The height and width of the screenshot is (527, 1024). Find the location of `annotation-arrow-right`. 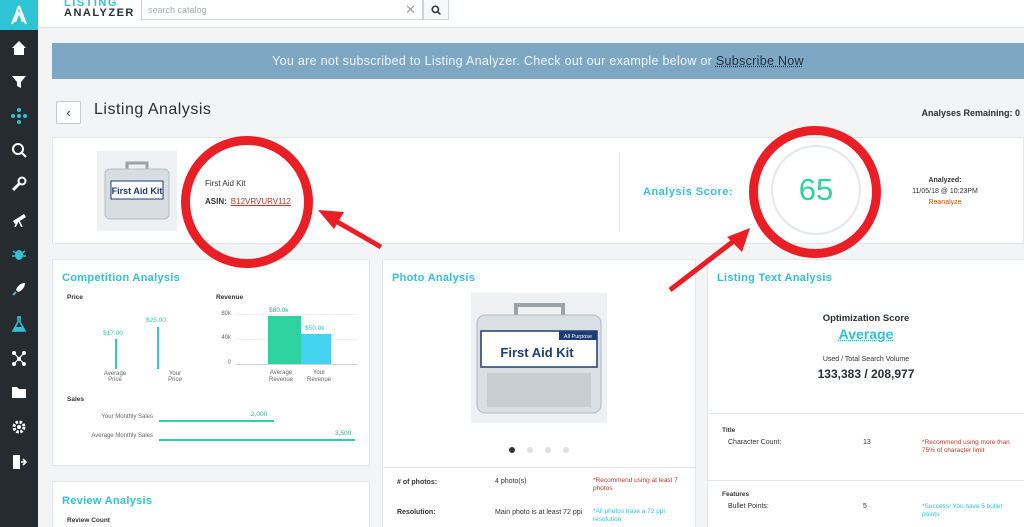

annotation-arrow-right is located at coordinates (710, 259).